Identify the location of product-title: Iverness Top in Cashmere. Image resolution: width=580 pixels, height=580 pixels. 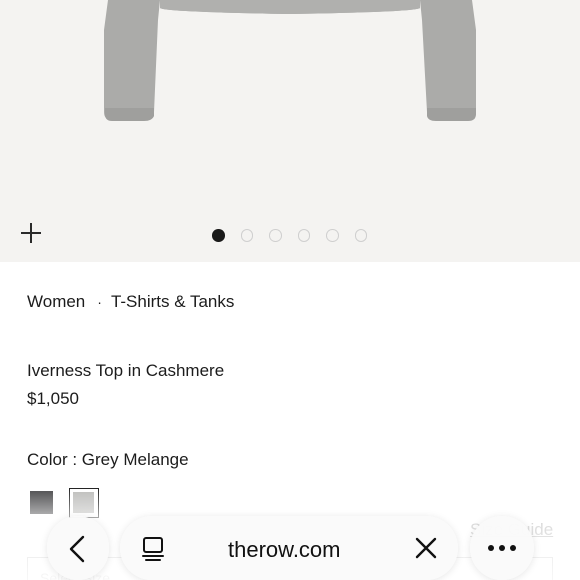
(126, 370).